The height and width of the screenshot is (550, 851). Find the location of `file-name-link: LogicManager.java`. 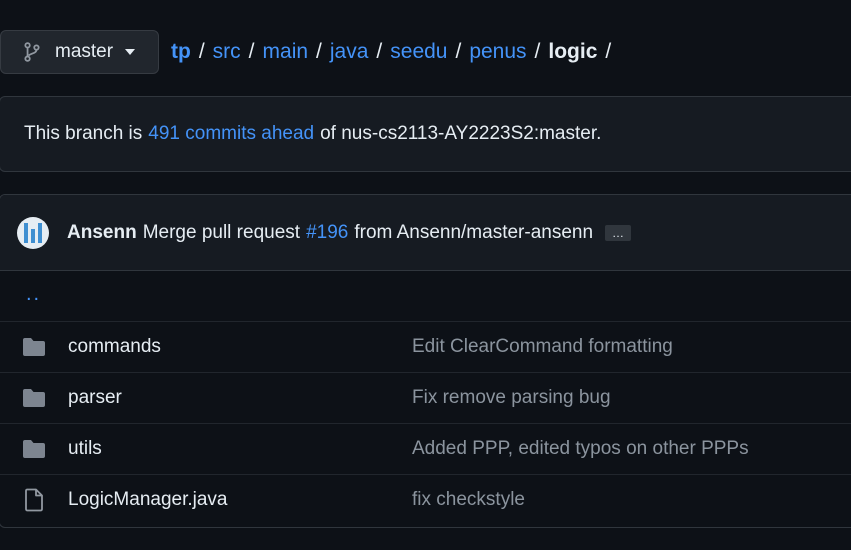

file-name-link: LogicManager.java is located at coordinates (240, 500).